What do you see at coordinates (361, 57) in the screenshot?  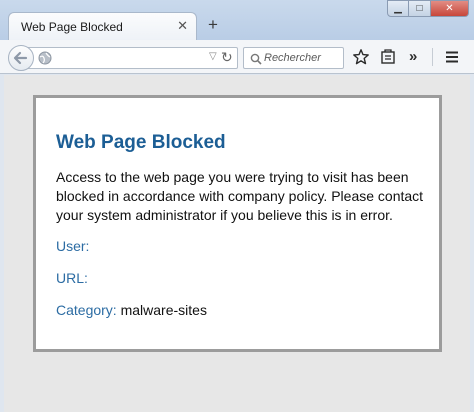 I see `bookmark-star-icon` at bounding box center [361, 57].